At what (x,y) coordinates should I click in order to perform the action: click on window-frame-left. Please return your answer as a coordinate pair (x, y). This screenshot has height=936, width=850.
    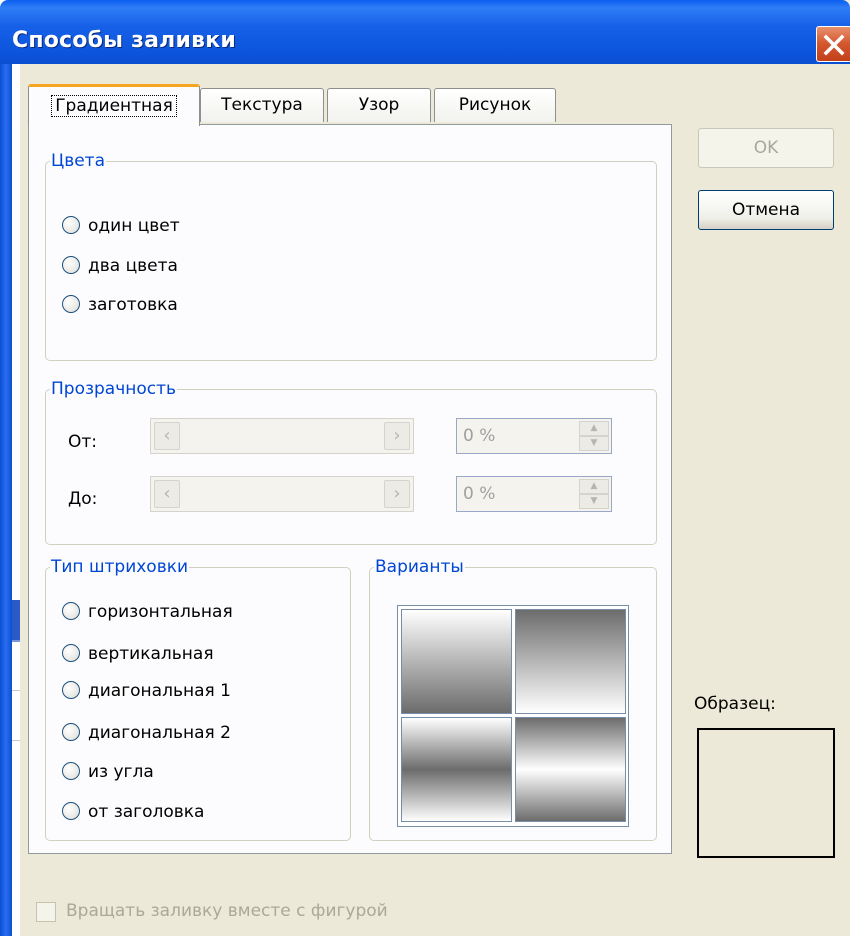
    Looking at the image, I should click on (6, 500).